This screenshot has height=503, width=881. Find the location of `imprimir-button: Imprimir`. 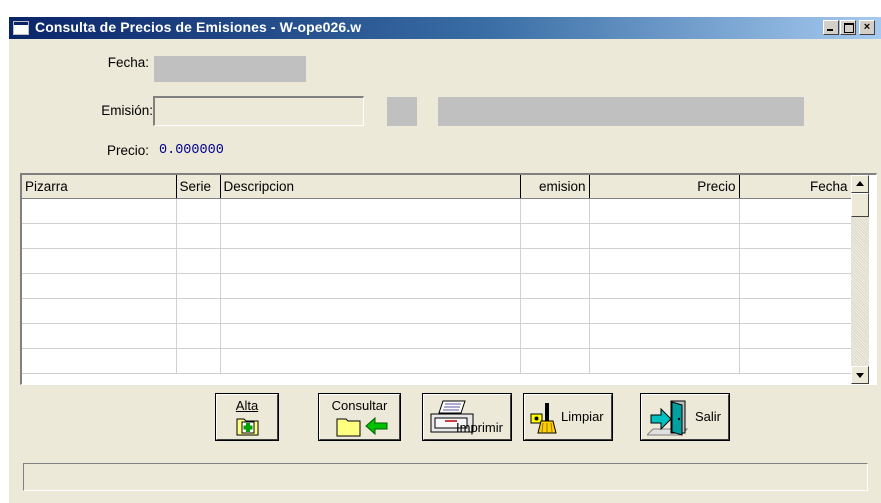

imprimir-button: Imprimir is located at coordinates (467, 417).